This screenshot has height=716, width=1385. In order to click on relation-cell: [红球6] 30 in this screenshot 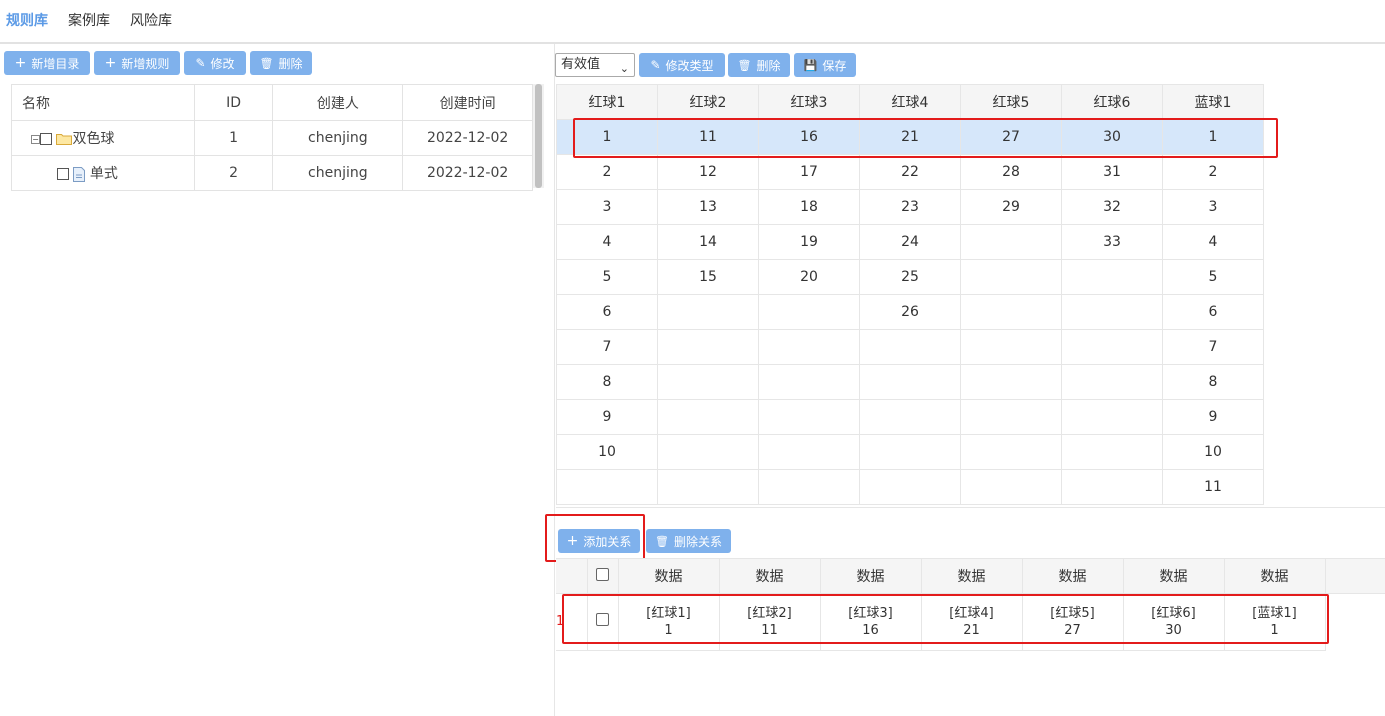, I will do `click(1174, 622)`.